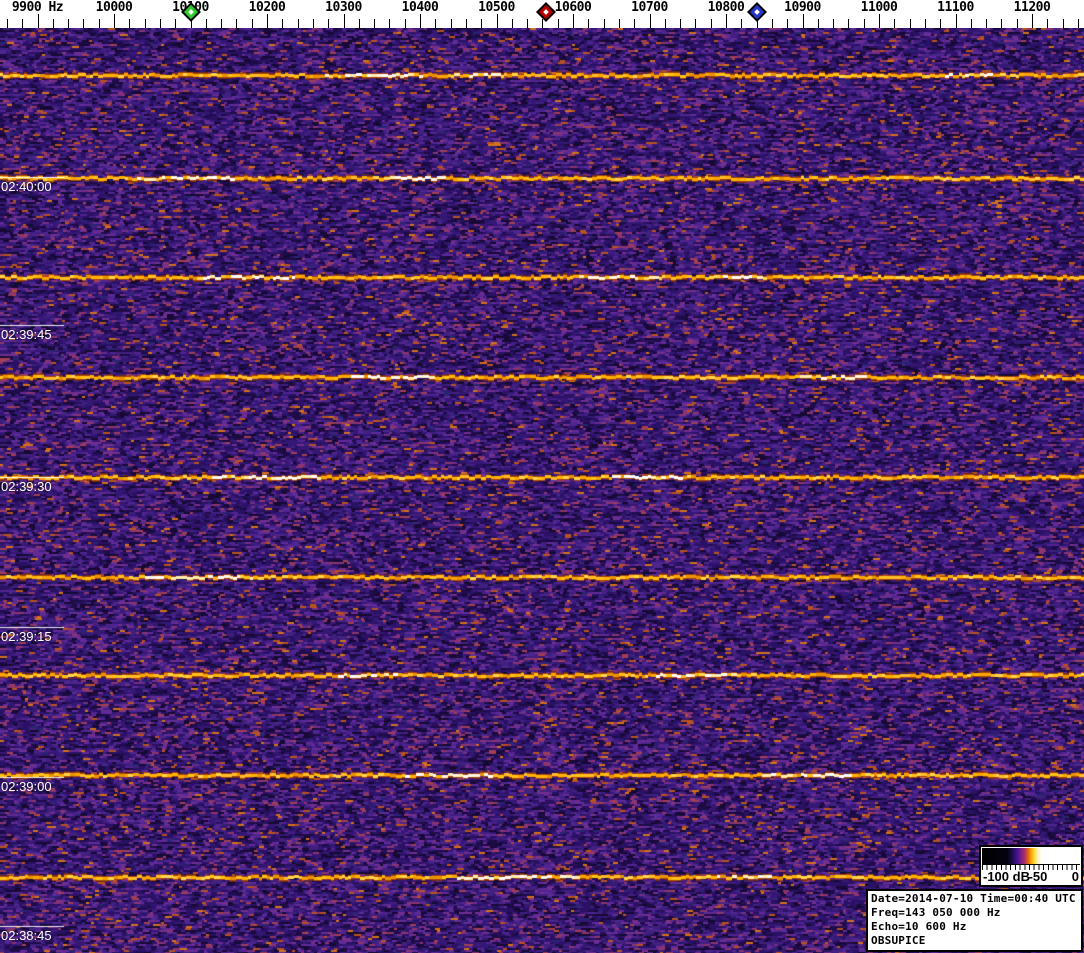  What do you see at coordinates (26, 186) in the screenshot?
I see `time-label: 02:40:00` at bounding box center [26, 186].